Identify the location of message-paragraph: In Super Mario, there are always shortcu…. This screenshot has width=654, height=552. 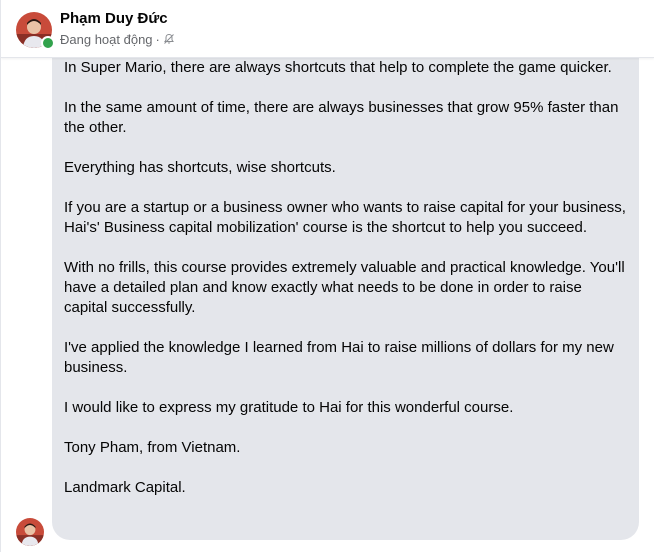
(338, 67).